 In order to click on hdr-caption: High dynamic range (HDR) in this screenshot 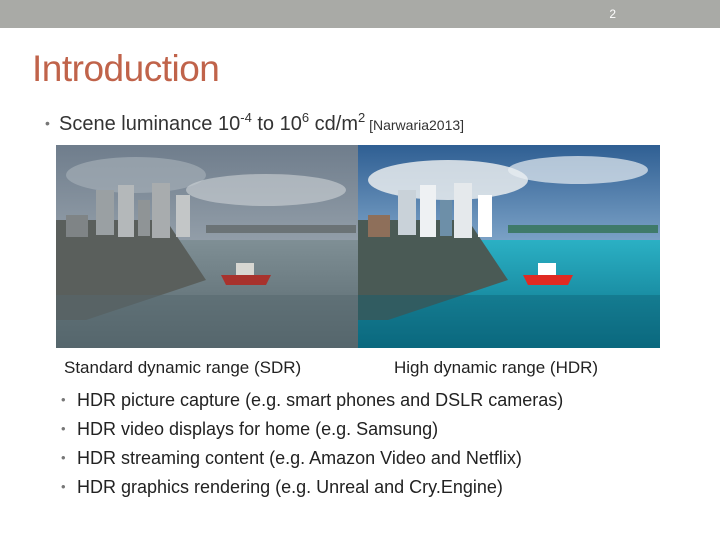, I will do `click(496, 367)`.